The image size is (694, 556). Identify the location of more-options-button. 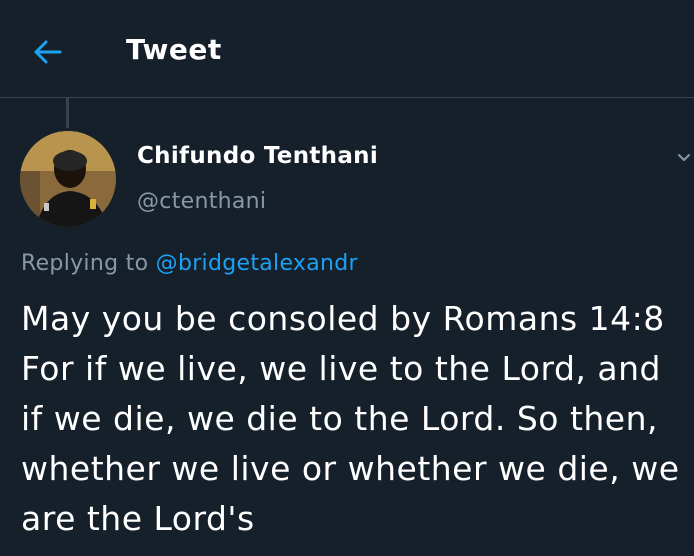
(684, 158).